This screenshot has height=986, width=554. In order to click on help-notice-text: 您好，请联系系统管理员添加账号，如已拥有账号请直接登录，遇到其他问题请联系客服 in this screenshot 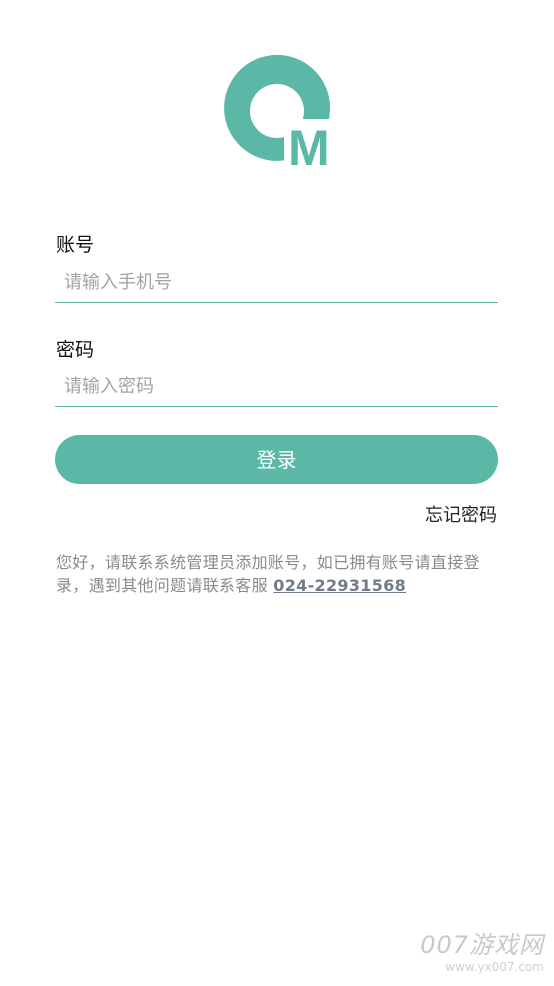, I will do `click(268, 574)`.